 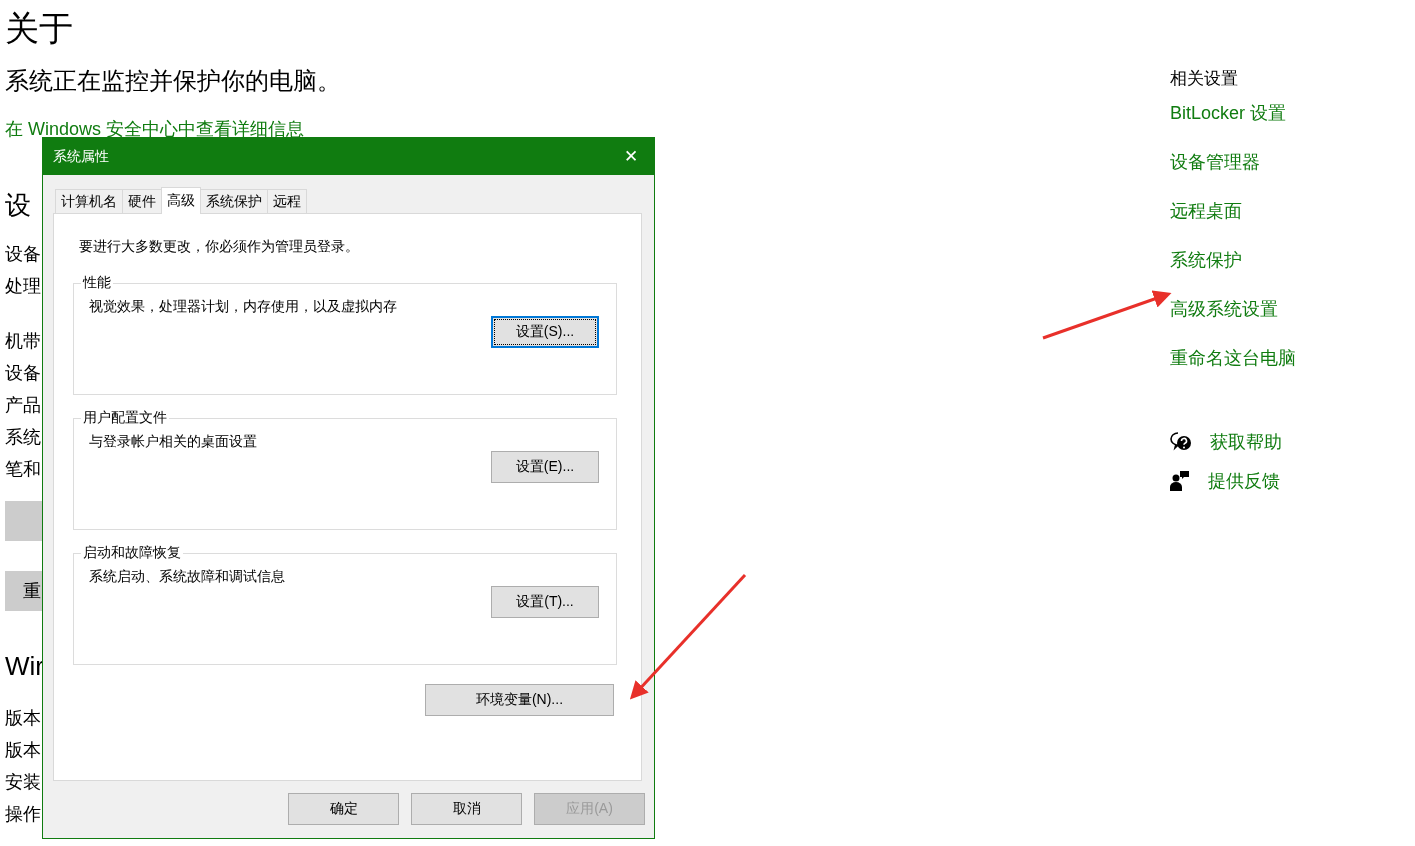 What do you see at coordinates (1246, 442) in the screenshot?
I see `support-link: 获取帮助` at bounding box center [1246, 442].